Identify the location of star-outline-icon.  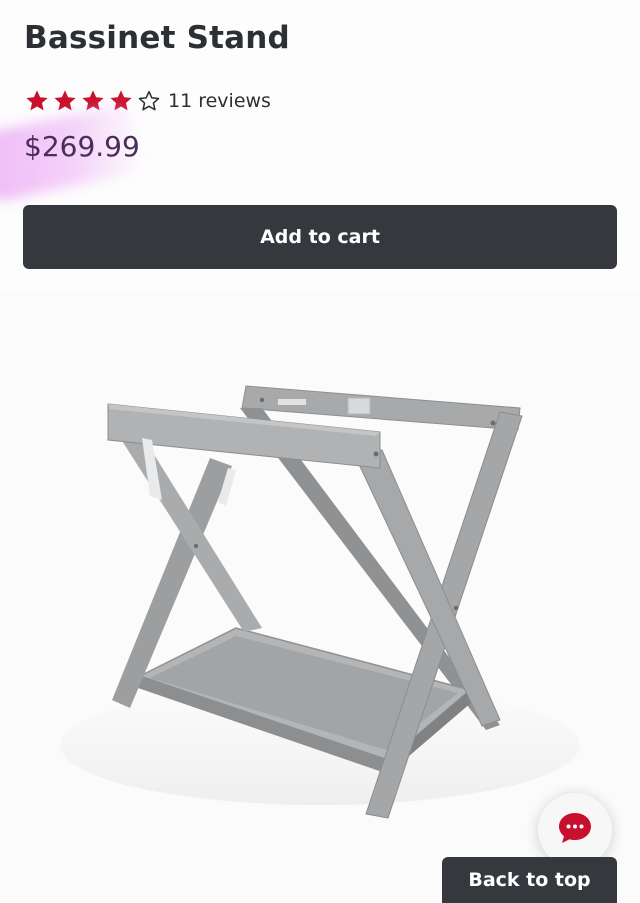
(149, 101).